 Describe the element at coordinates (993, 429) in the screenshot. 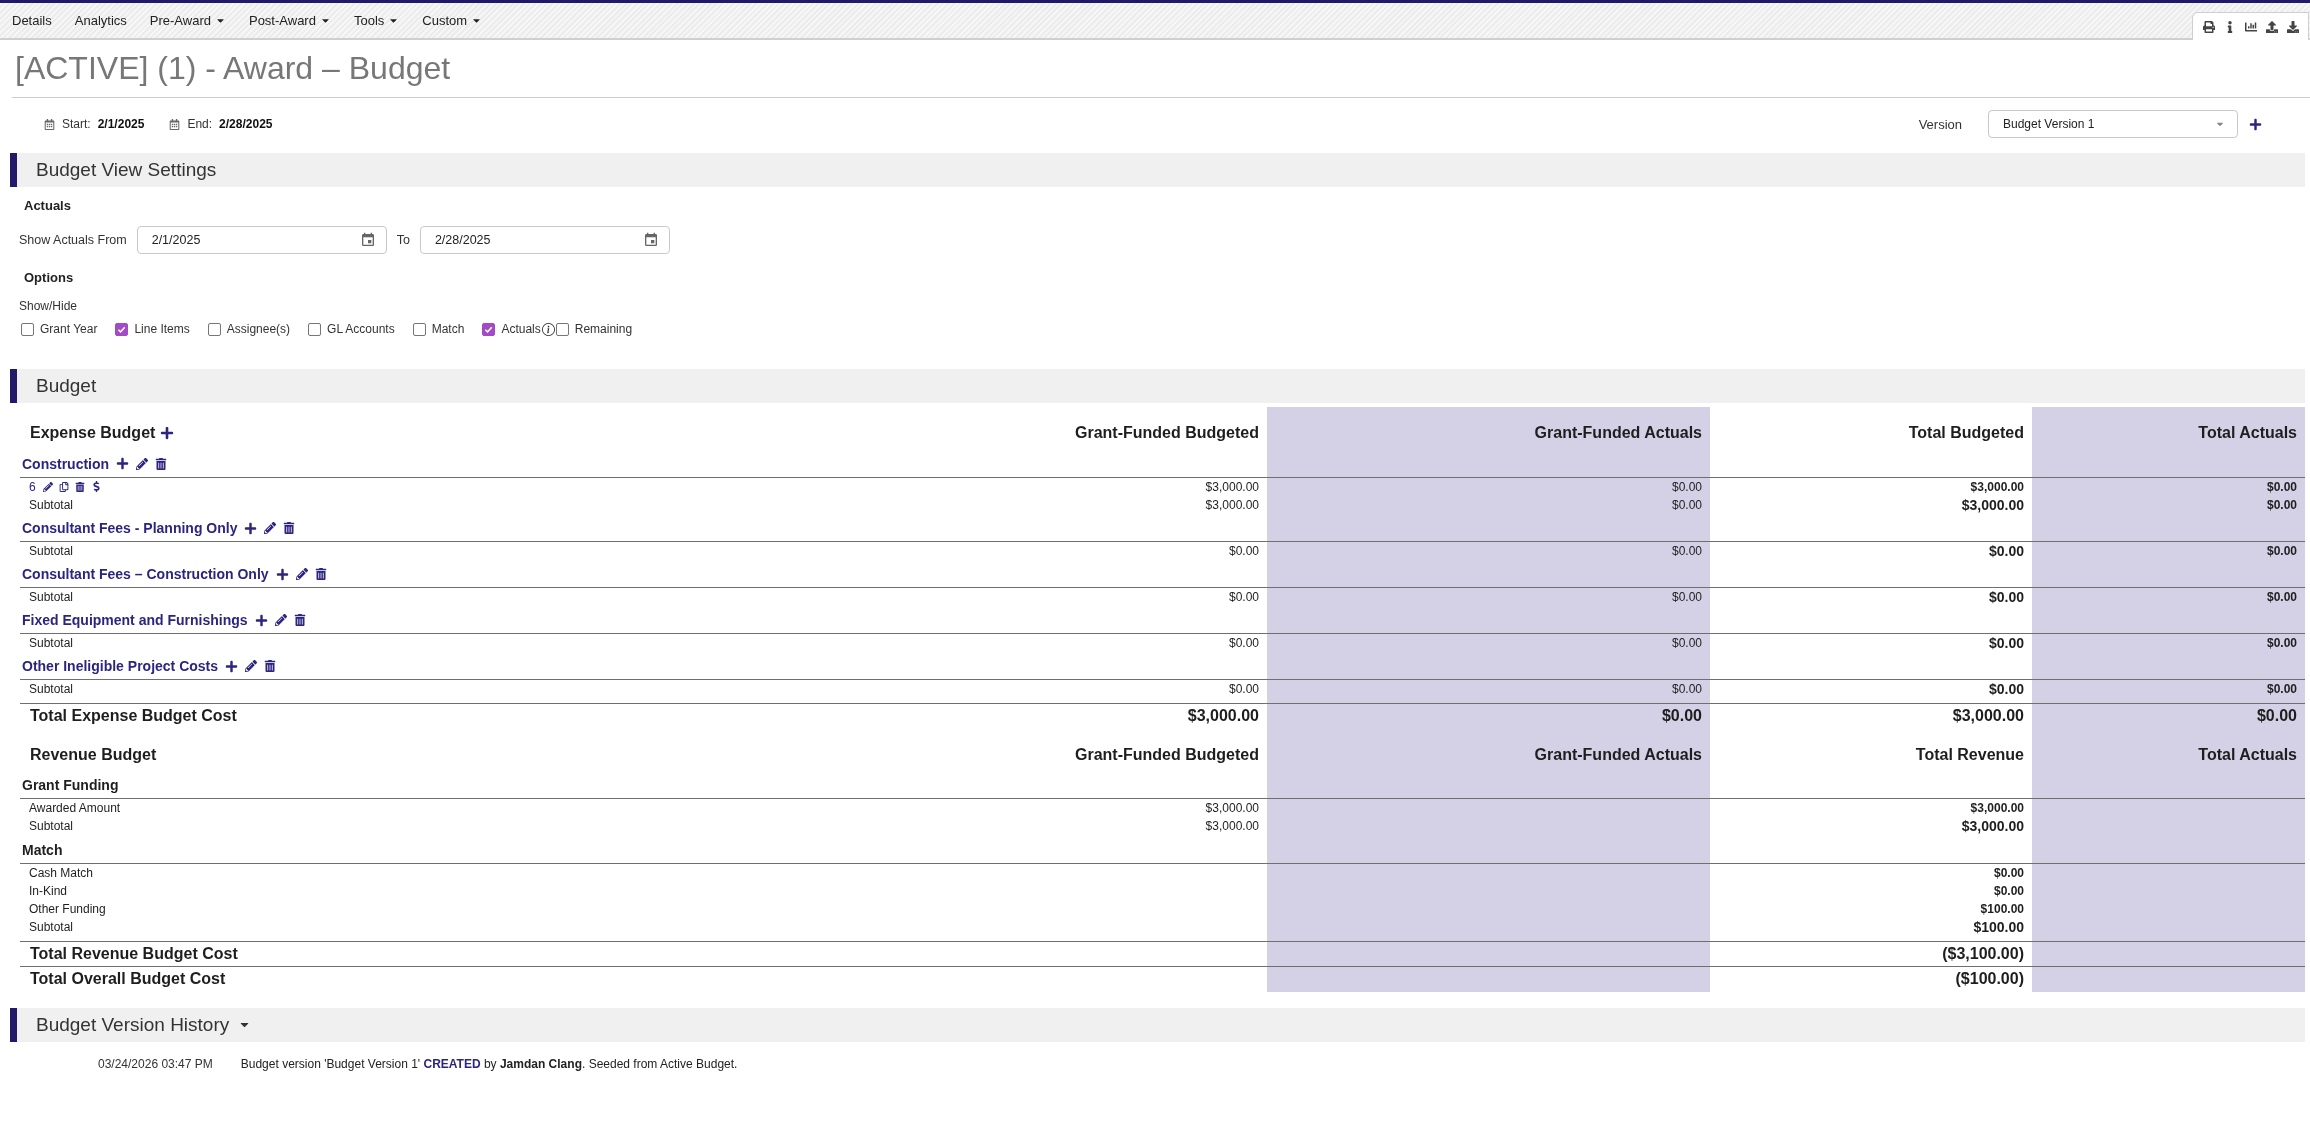

I see `column-header: Grant-Funded Budgeted` at that location.